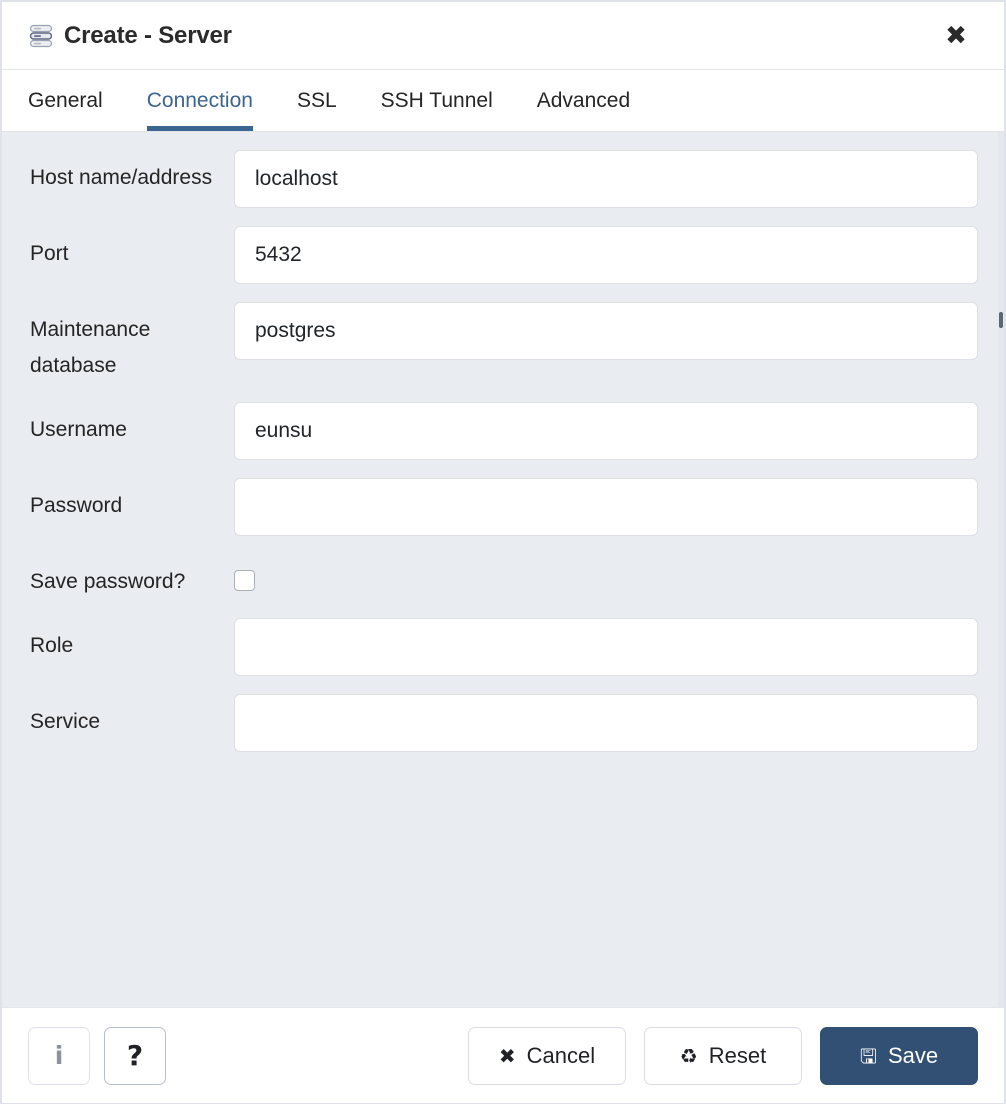  What do you see at coordinates (868, 1055) in the screenshot?
I see `floppy-disk-icon: 🖫` at bounding box center [868, 1055].